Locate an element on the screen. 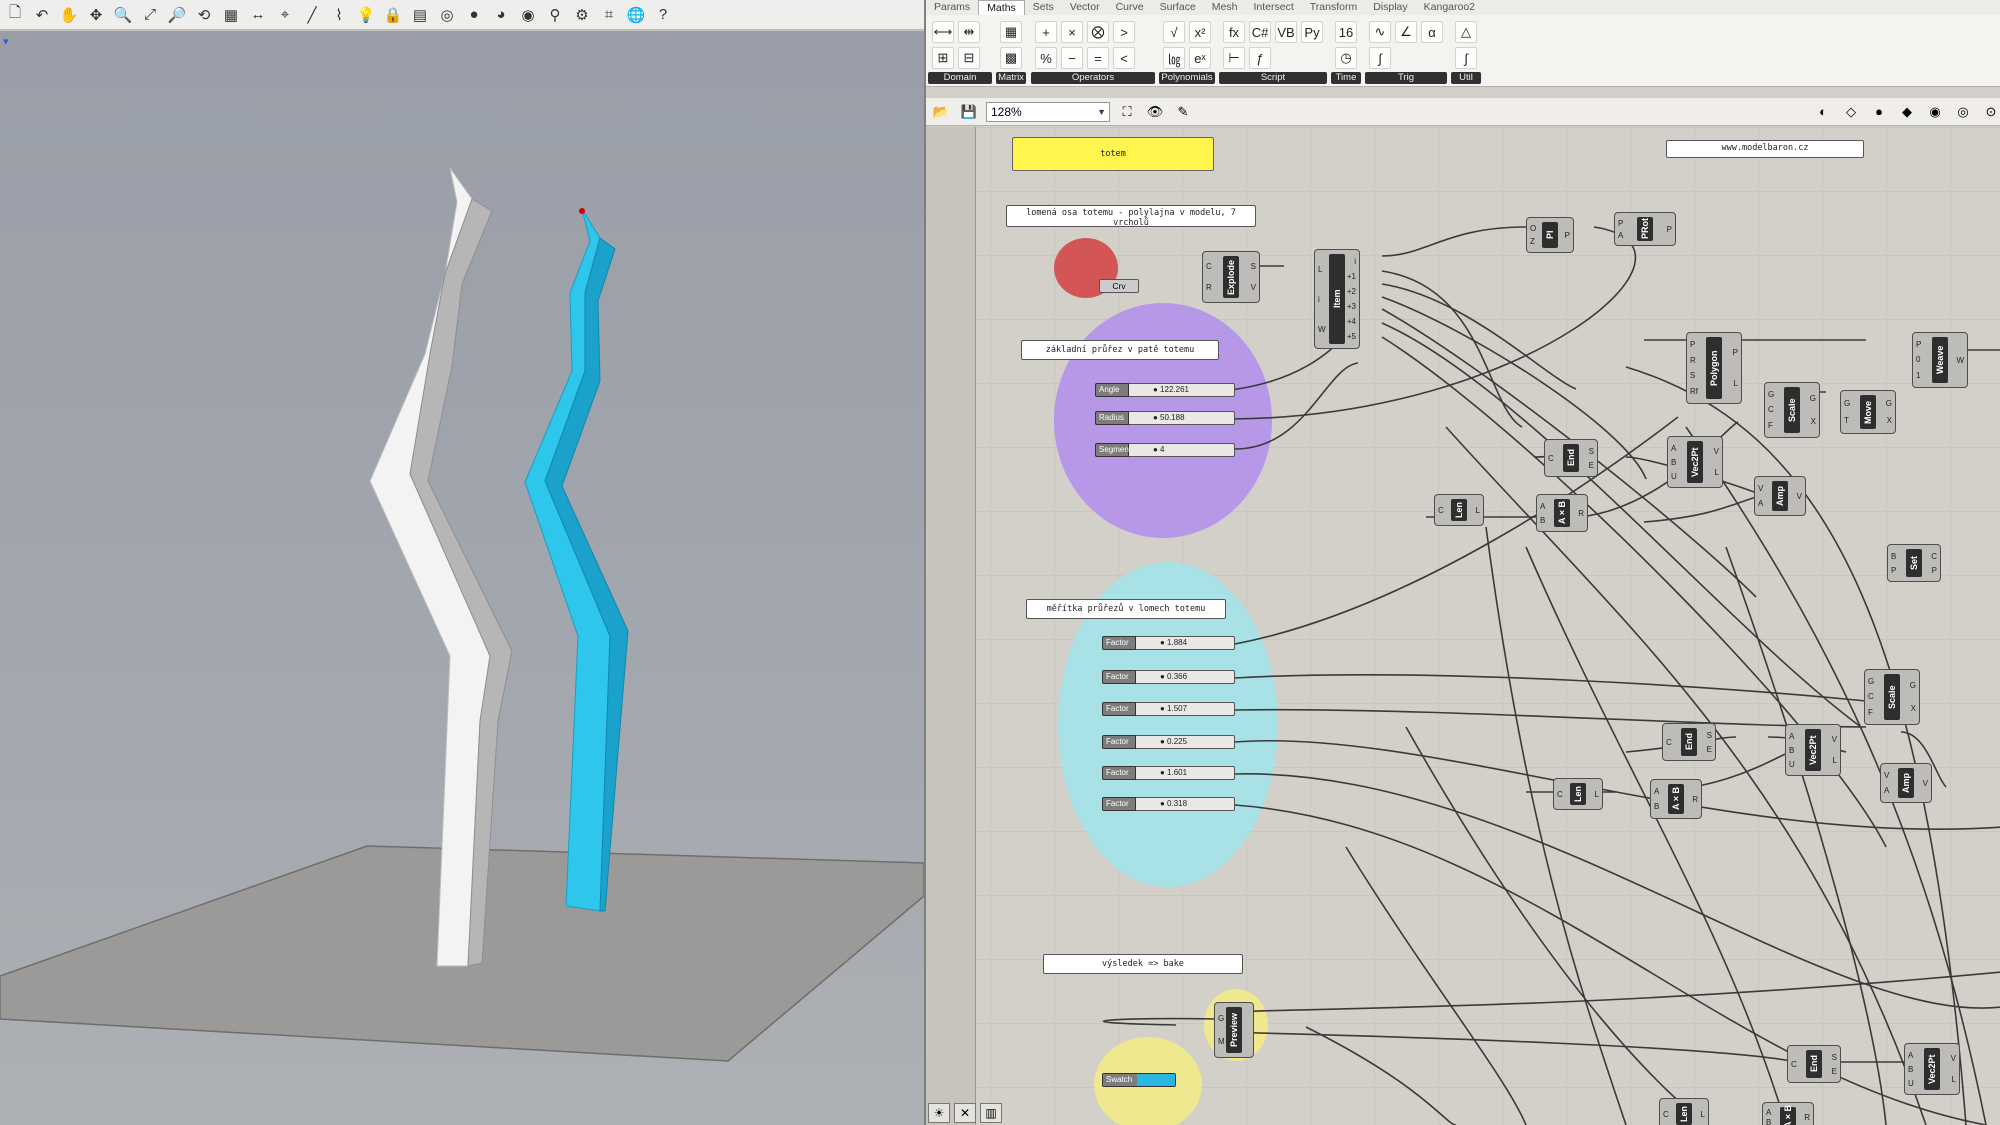 The width and height of the screenshot is (2000, 1125). color-preview-icon: ◉ is located at coordinates (1935, 112).